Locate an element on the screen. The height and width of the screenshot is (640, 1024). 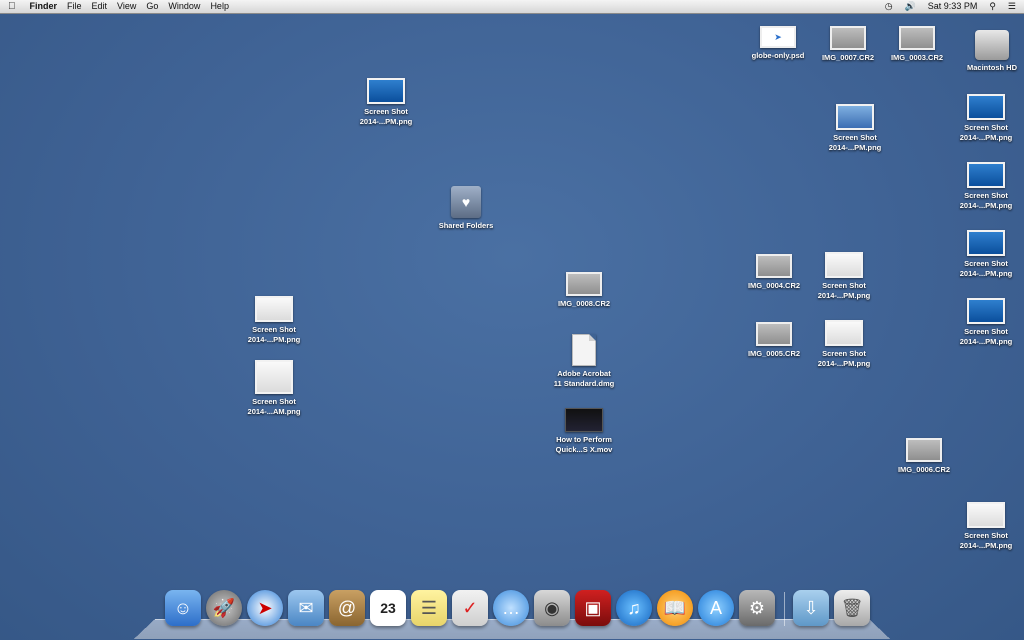
dock: ☺ 🚀 ➤ ✉ @ 23 ☰ ✓ … ◉ ▣ ♫ 📖 A ⚙ ⇩ 🗑 is located at coordinates (512, 615).